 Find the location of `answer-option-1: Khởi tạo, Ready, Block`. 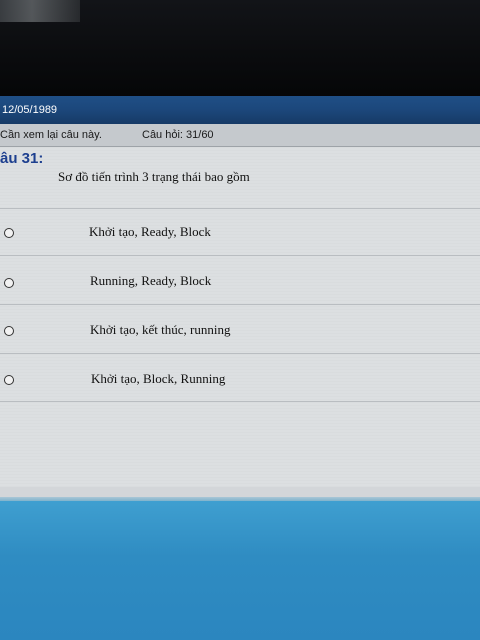

answer-option-1: Khởi tạo, Ready, Block is located at coordinates (240, 232).